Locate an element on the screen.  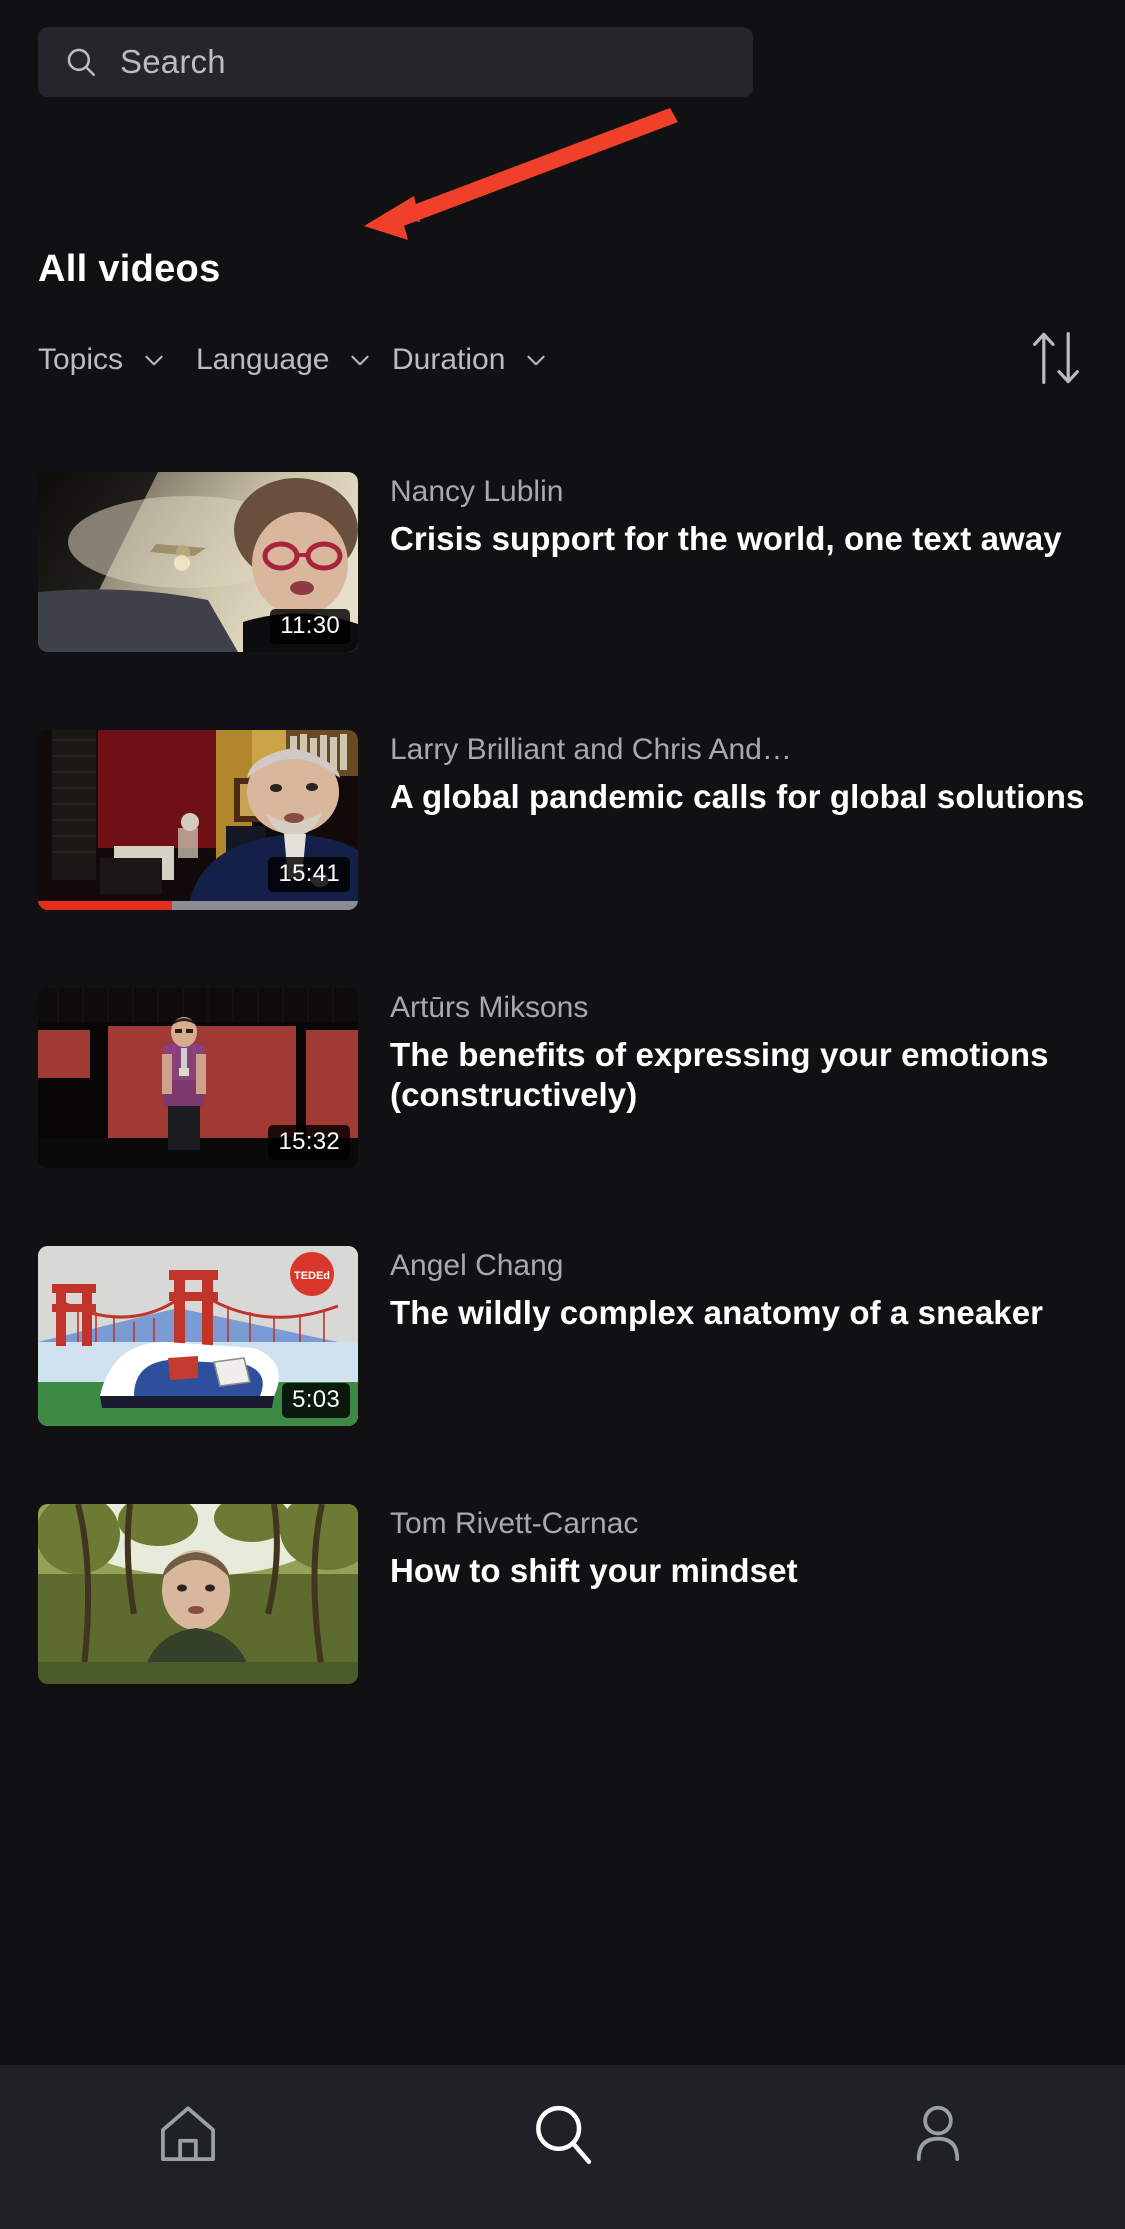
sort-ascending-descending-icon is located at coordinates (1056, 358).